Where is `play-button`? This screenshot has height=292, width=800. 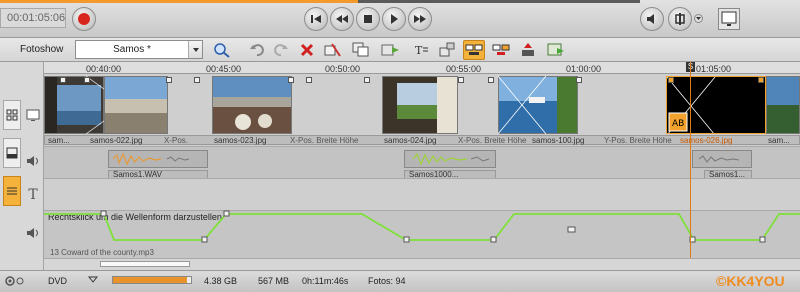
play-button is located at coordinates (394, 19).